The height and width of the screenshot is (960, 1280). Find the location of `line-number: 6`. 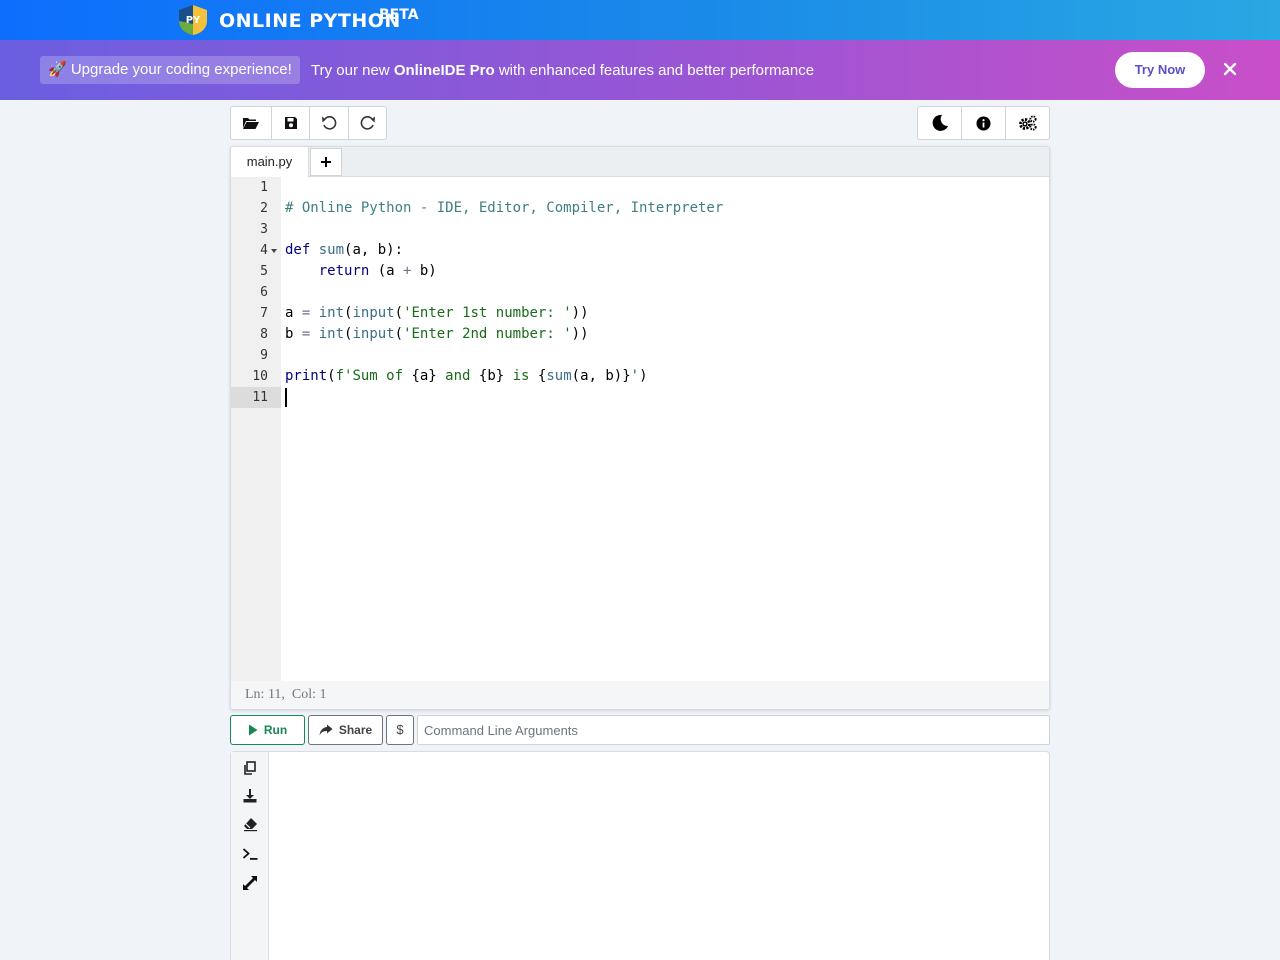

line-number: 6 is located at coordinates (264, 292).